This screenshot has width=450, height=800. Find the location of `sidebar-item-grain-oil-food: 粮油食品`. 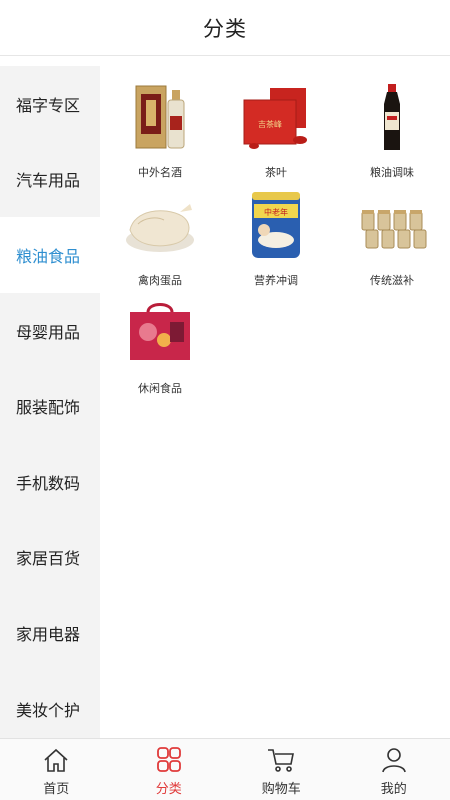

sidebar-item-grain-oil-food: 粮油食品 is located at coordinates (50, 255).